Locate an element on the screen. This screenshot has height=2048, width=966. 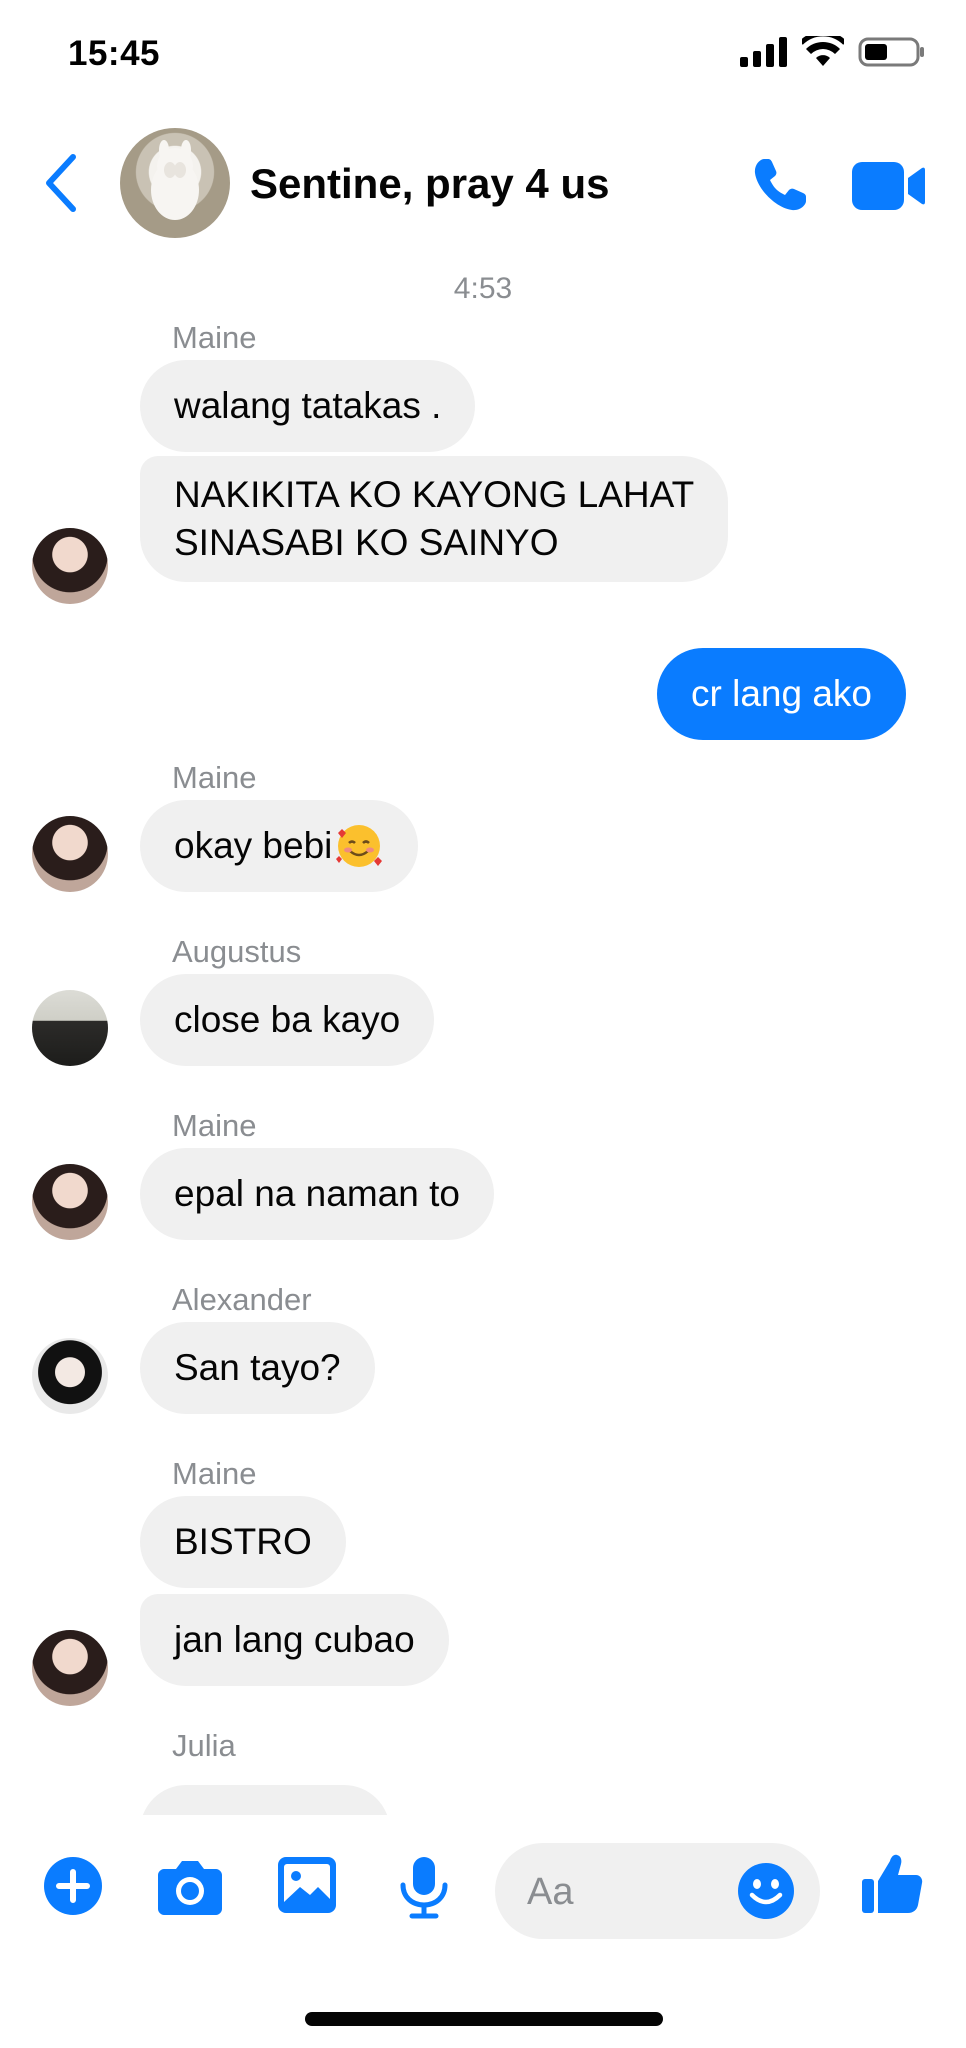
group-avatar is located at coordinates (175, 183).